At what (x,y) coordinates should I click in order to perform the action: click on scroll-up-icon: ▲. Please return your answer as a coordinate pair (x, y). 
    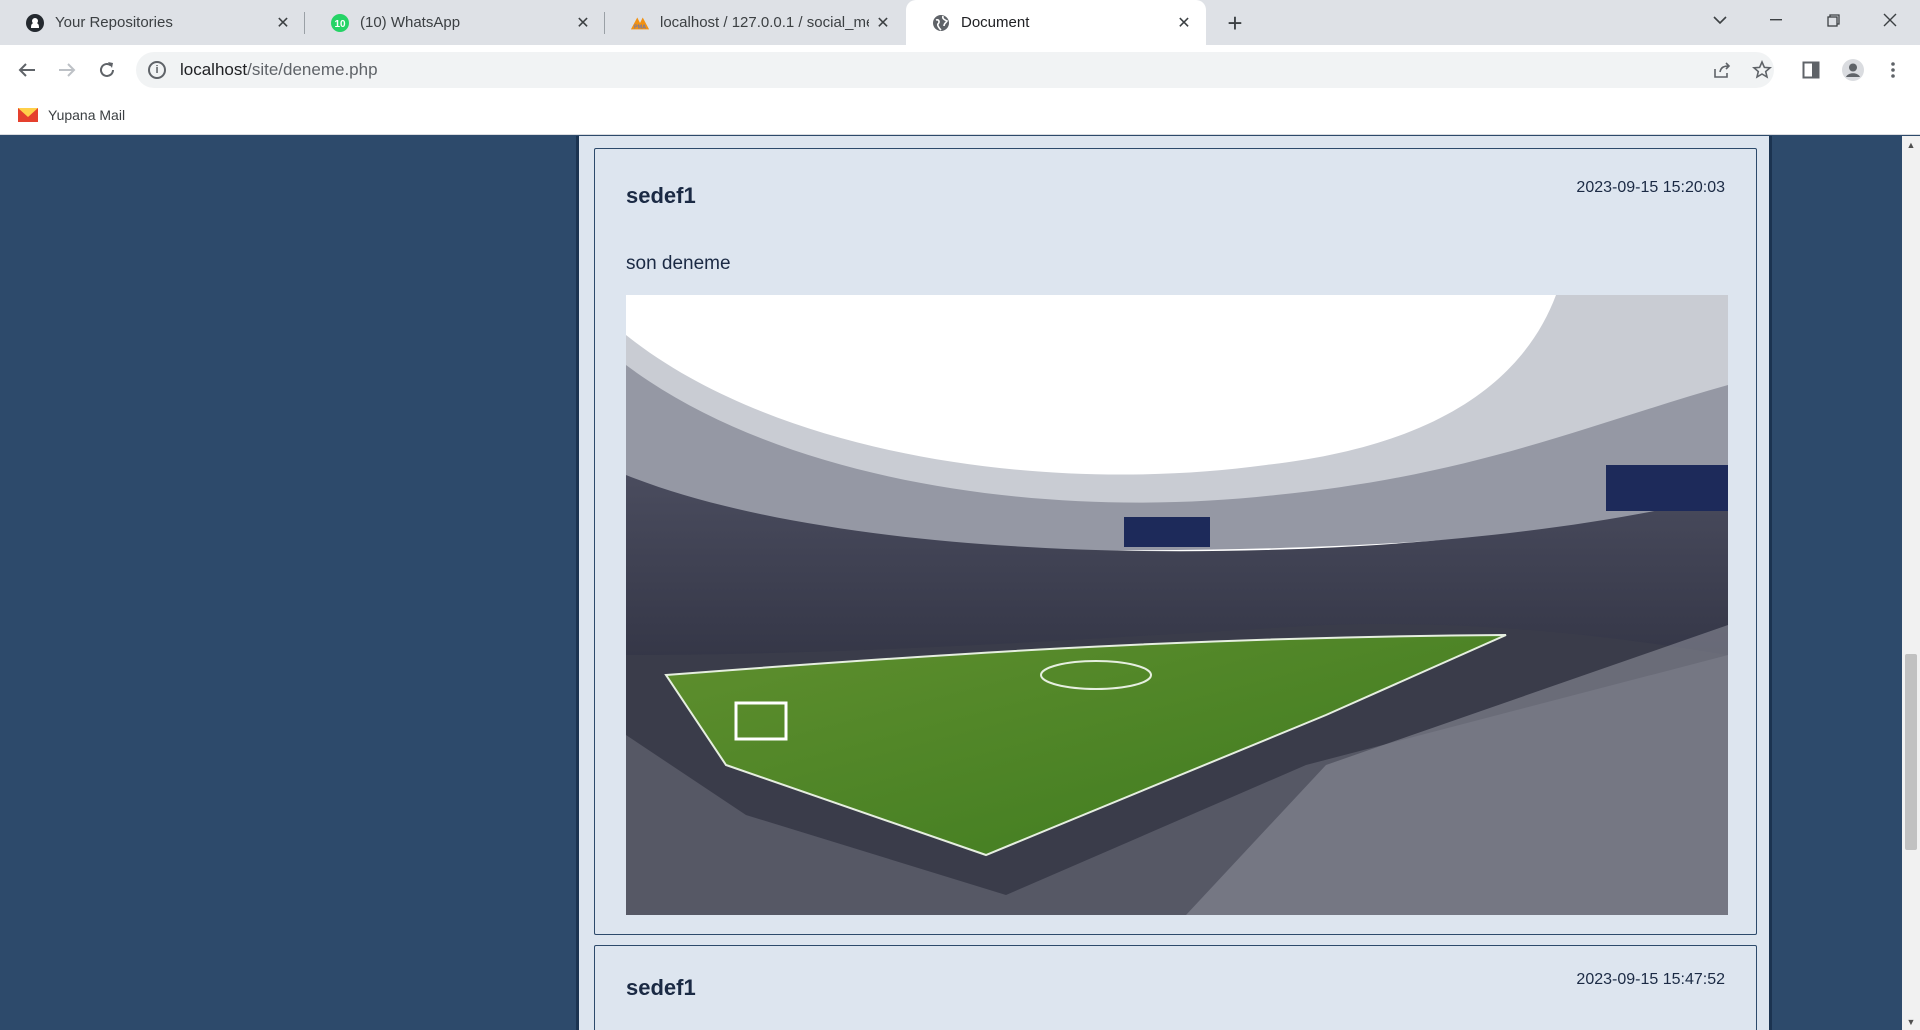
    Looking at the image, I should click on (1911, 144).